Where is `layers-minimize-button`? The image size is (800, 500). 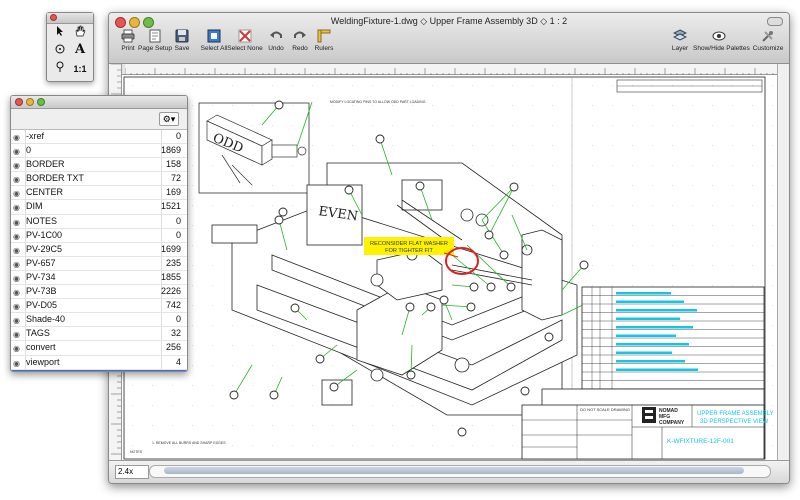
layers-minimize-button is located at coordinates (30, 102).